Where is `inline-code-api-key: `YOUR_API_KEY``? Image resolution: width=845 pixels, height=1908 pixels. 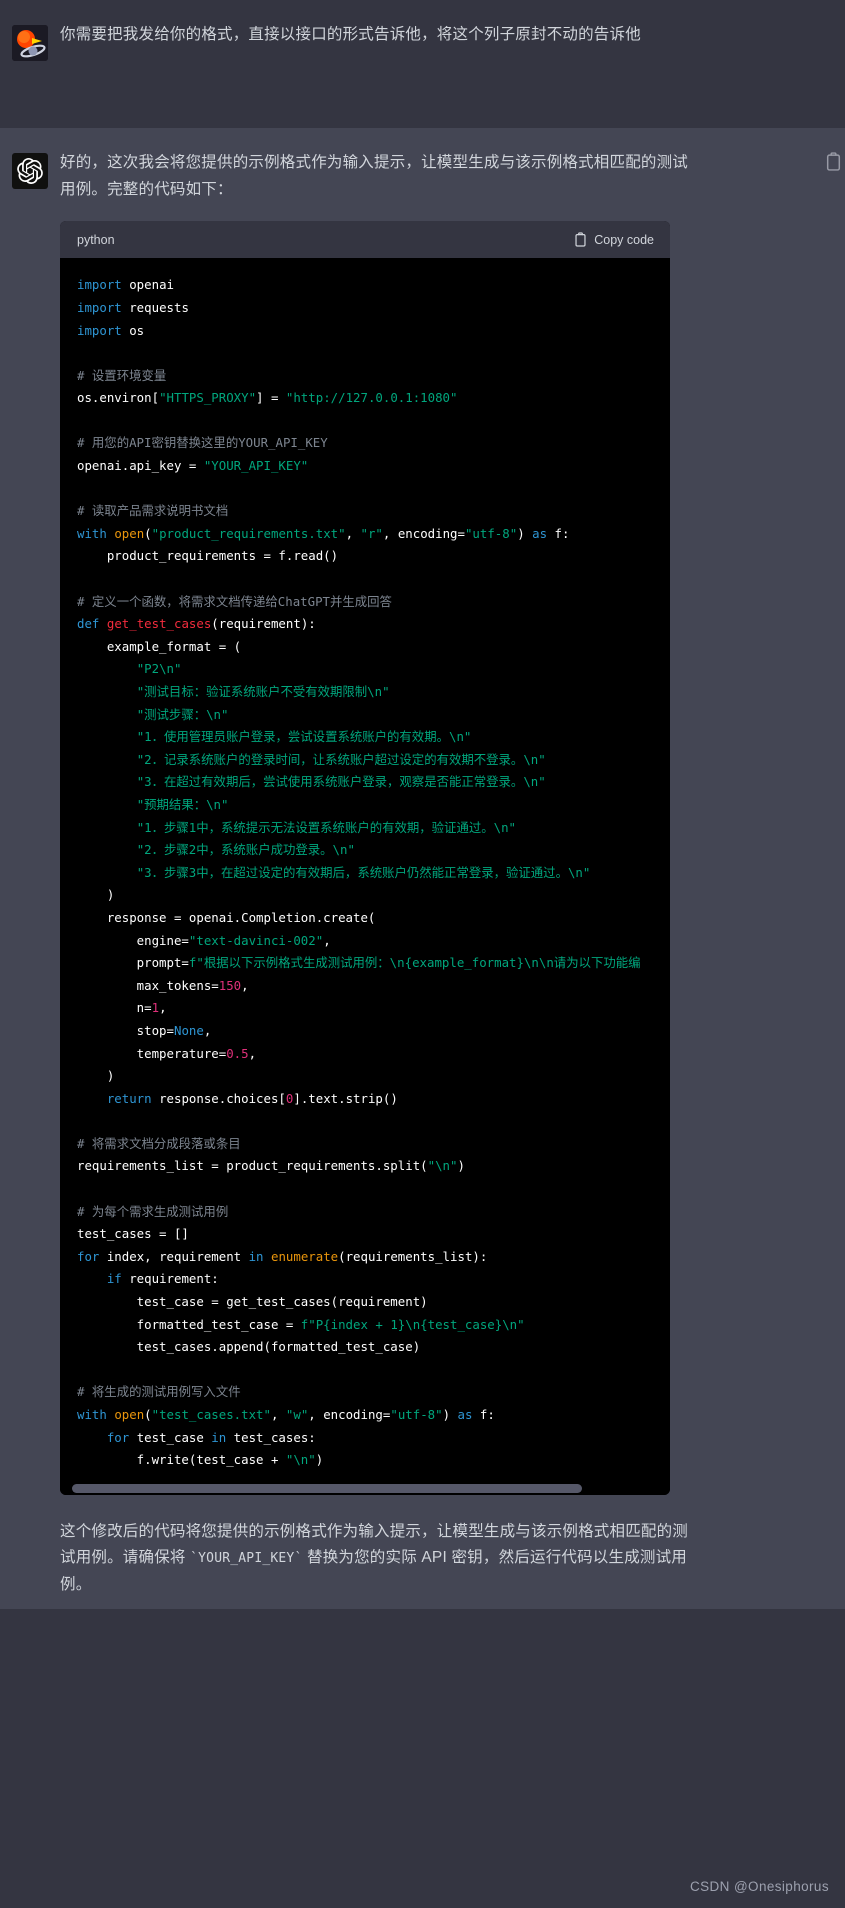
inline-code-api-key: `YOUR_API_KEY` is located at coordinates (246, 1559).